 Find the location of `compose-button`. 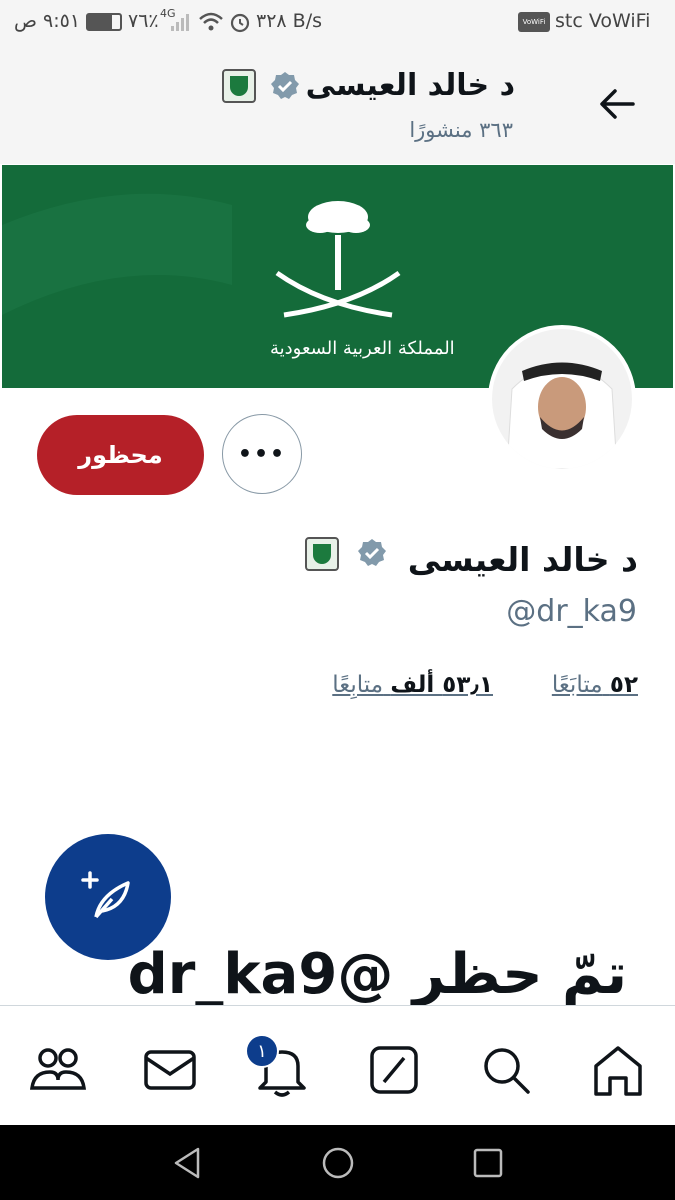

compose-button is located at coordinates (108, 897).